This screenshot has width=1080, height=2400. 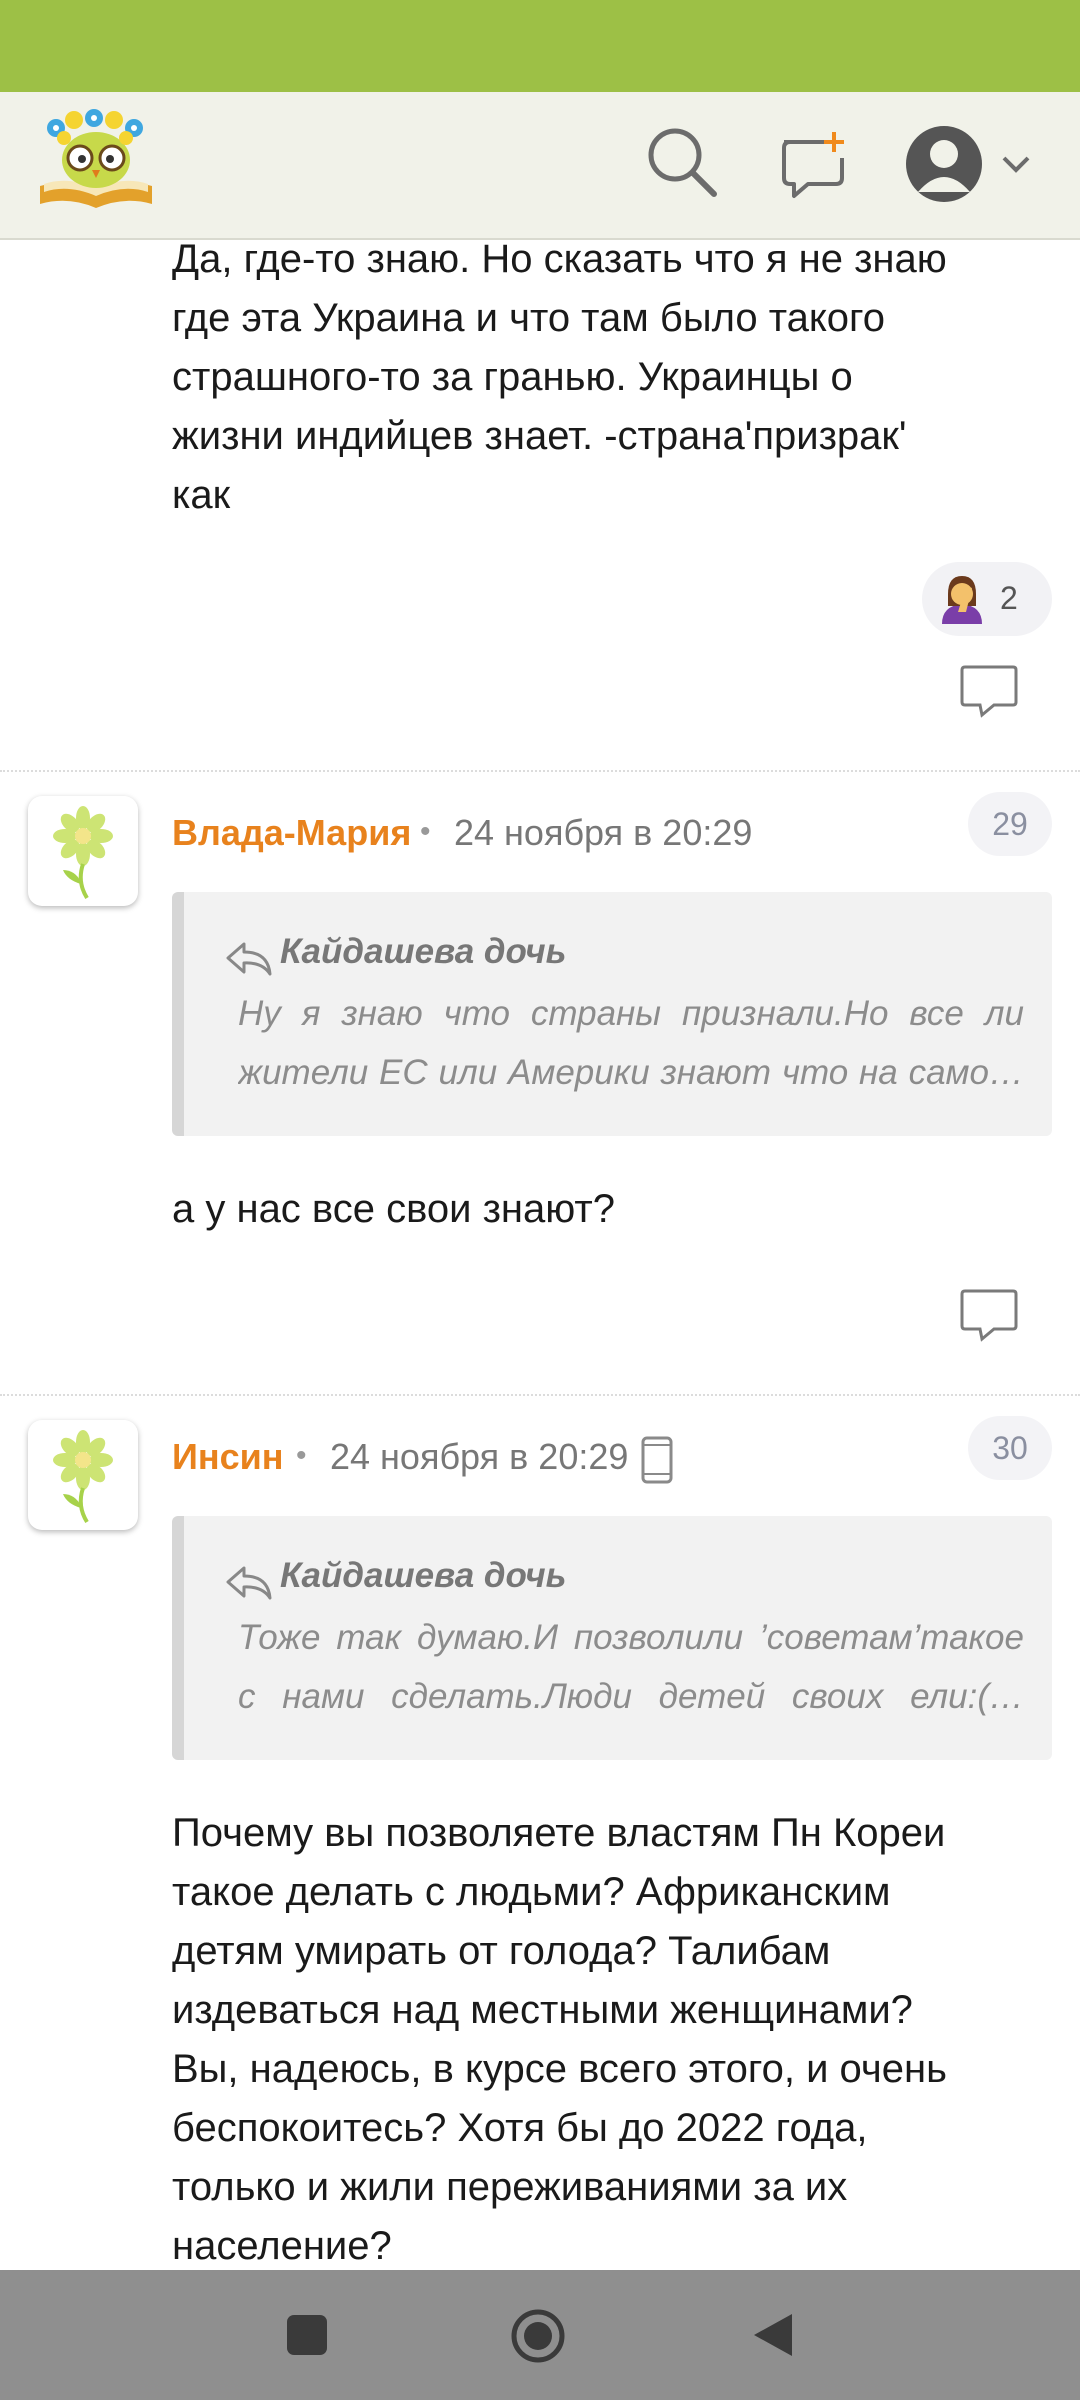 What do you see at coordinates (542, 2010) in the screenshot?
I see `comment-text-line: издеваться над местными женщинами?` at bounding box center [542, 2010].